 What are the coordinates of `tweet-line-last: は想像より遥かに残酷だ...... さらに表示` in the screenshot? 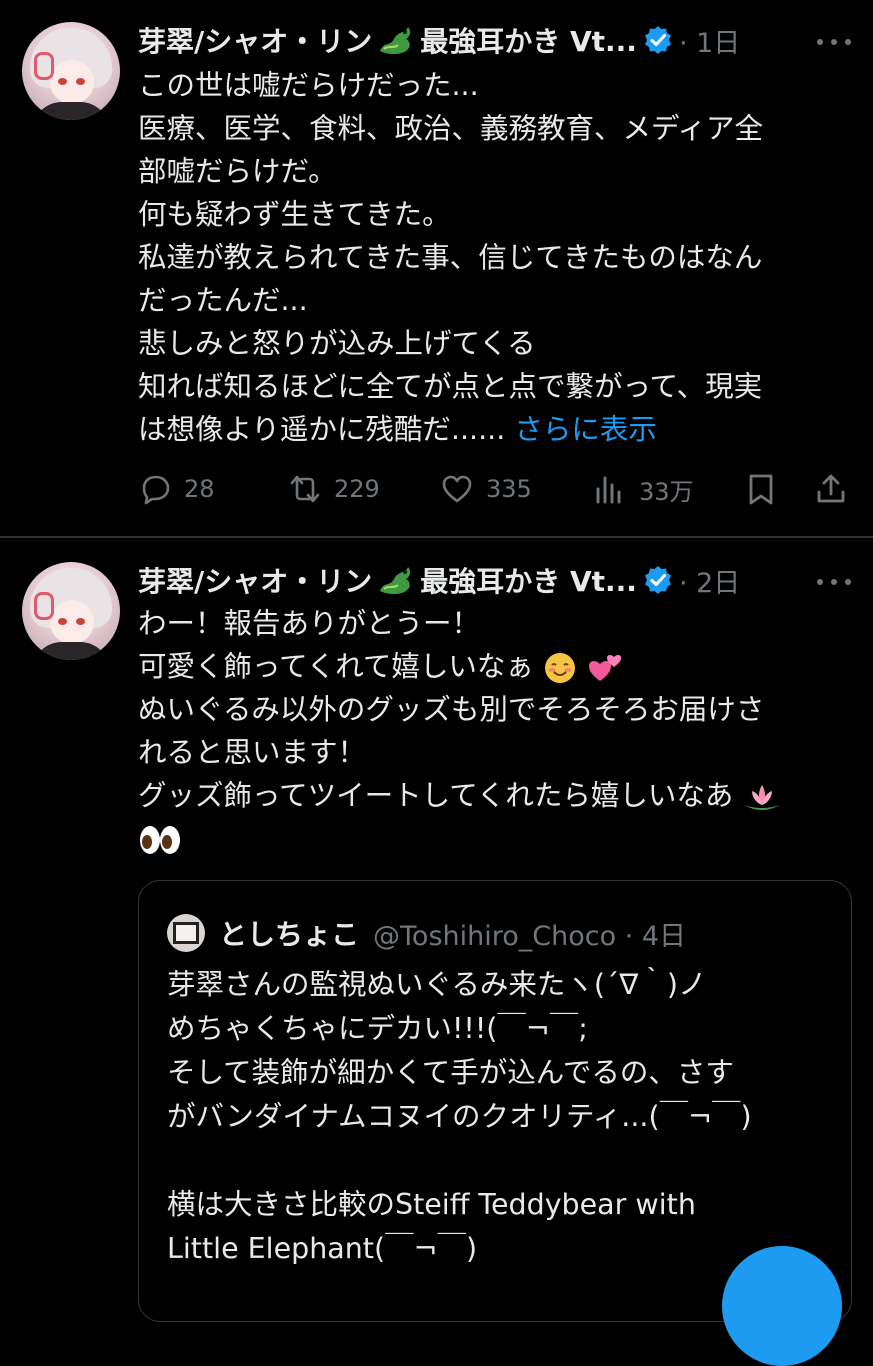 It's located at (493, 429).